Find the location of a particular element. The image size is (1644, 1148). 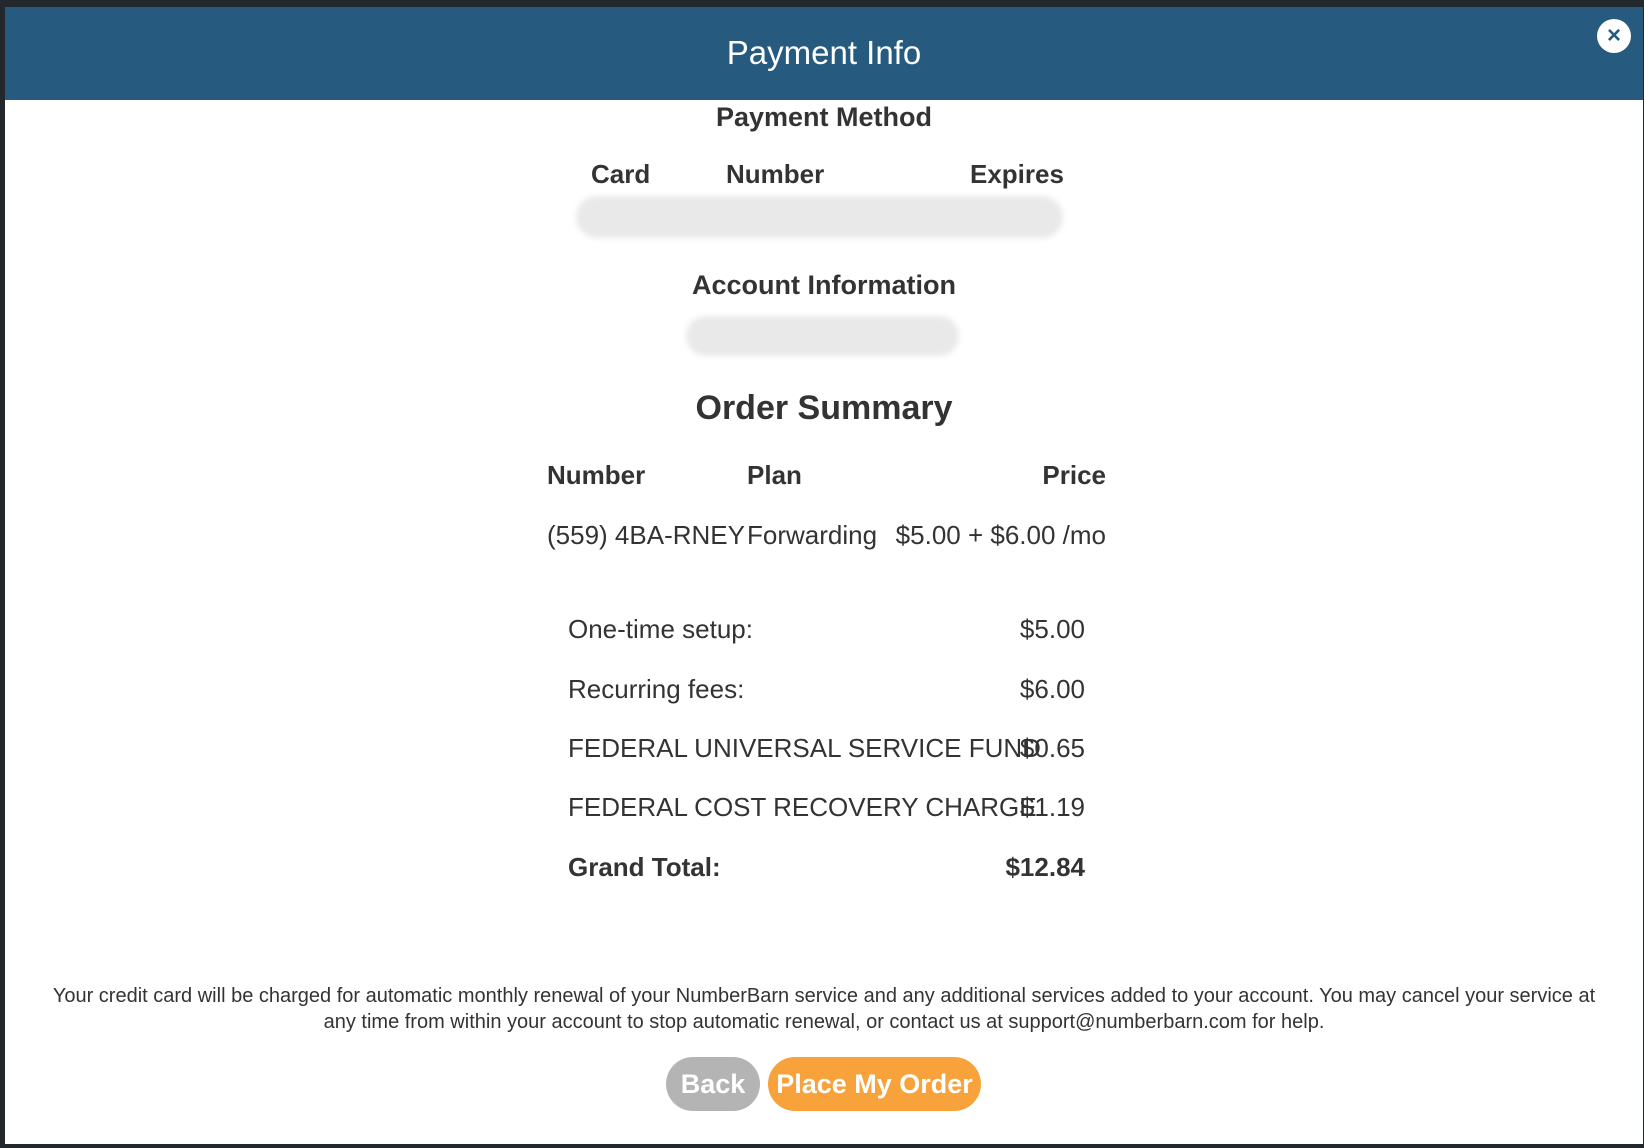

cost-recovery-charge-value: $1.19 is located at coordinates (1052, 807).